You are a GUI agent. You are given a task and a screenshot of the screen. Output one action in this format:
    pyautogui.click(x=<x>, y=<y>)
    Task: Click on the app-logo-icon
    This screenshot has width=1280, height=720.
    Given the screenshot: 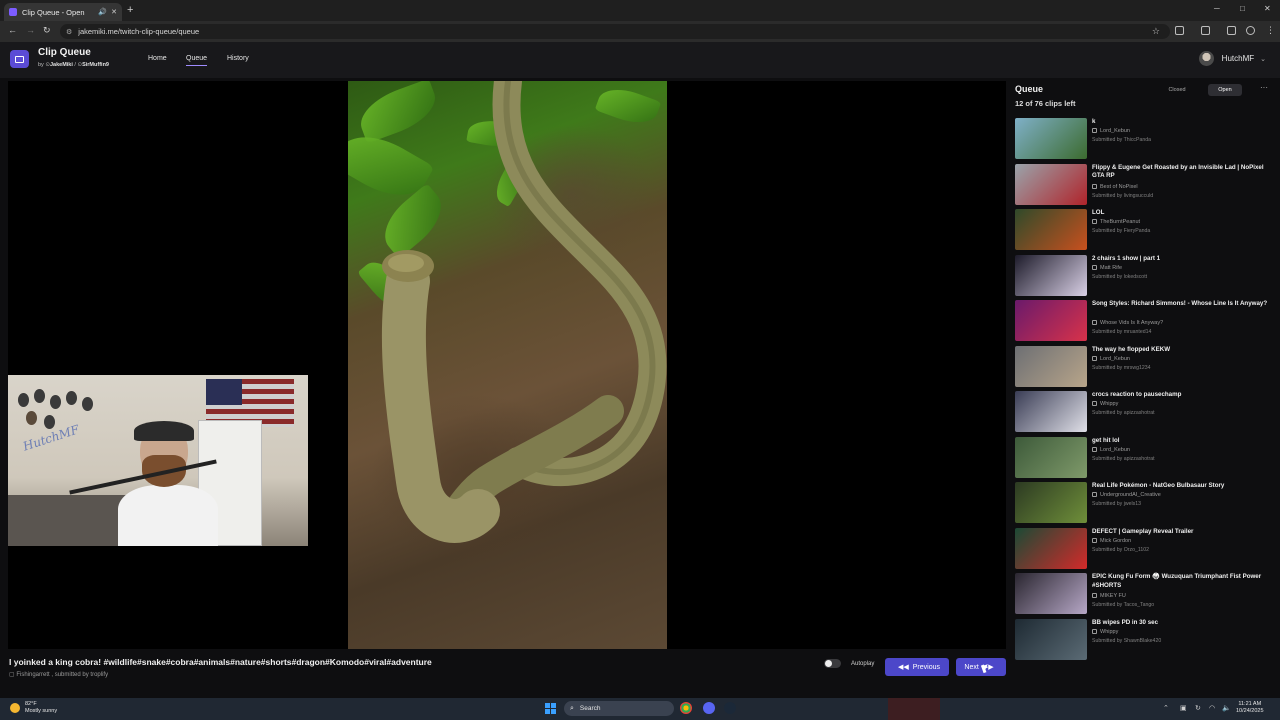 What is the action you would take?
    pyautogui.click(x=19, y=59)
    